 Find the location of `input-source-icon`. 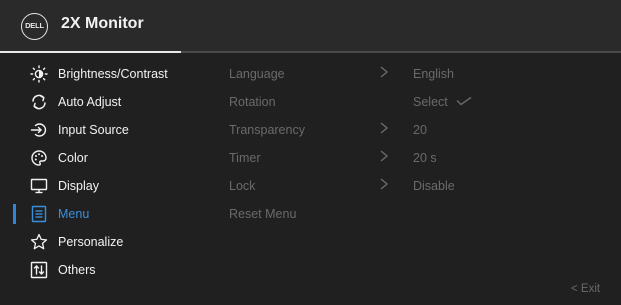

input-source-icon is located at coordinates (38, 130).